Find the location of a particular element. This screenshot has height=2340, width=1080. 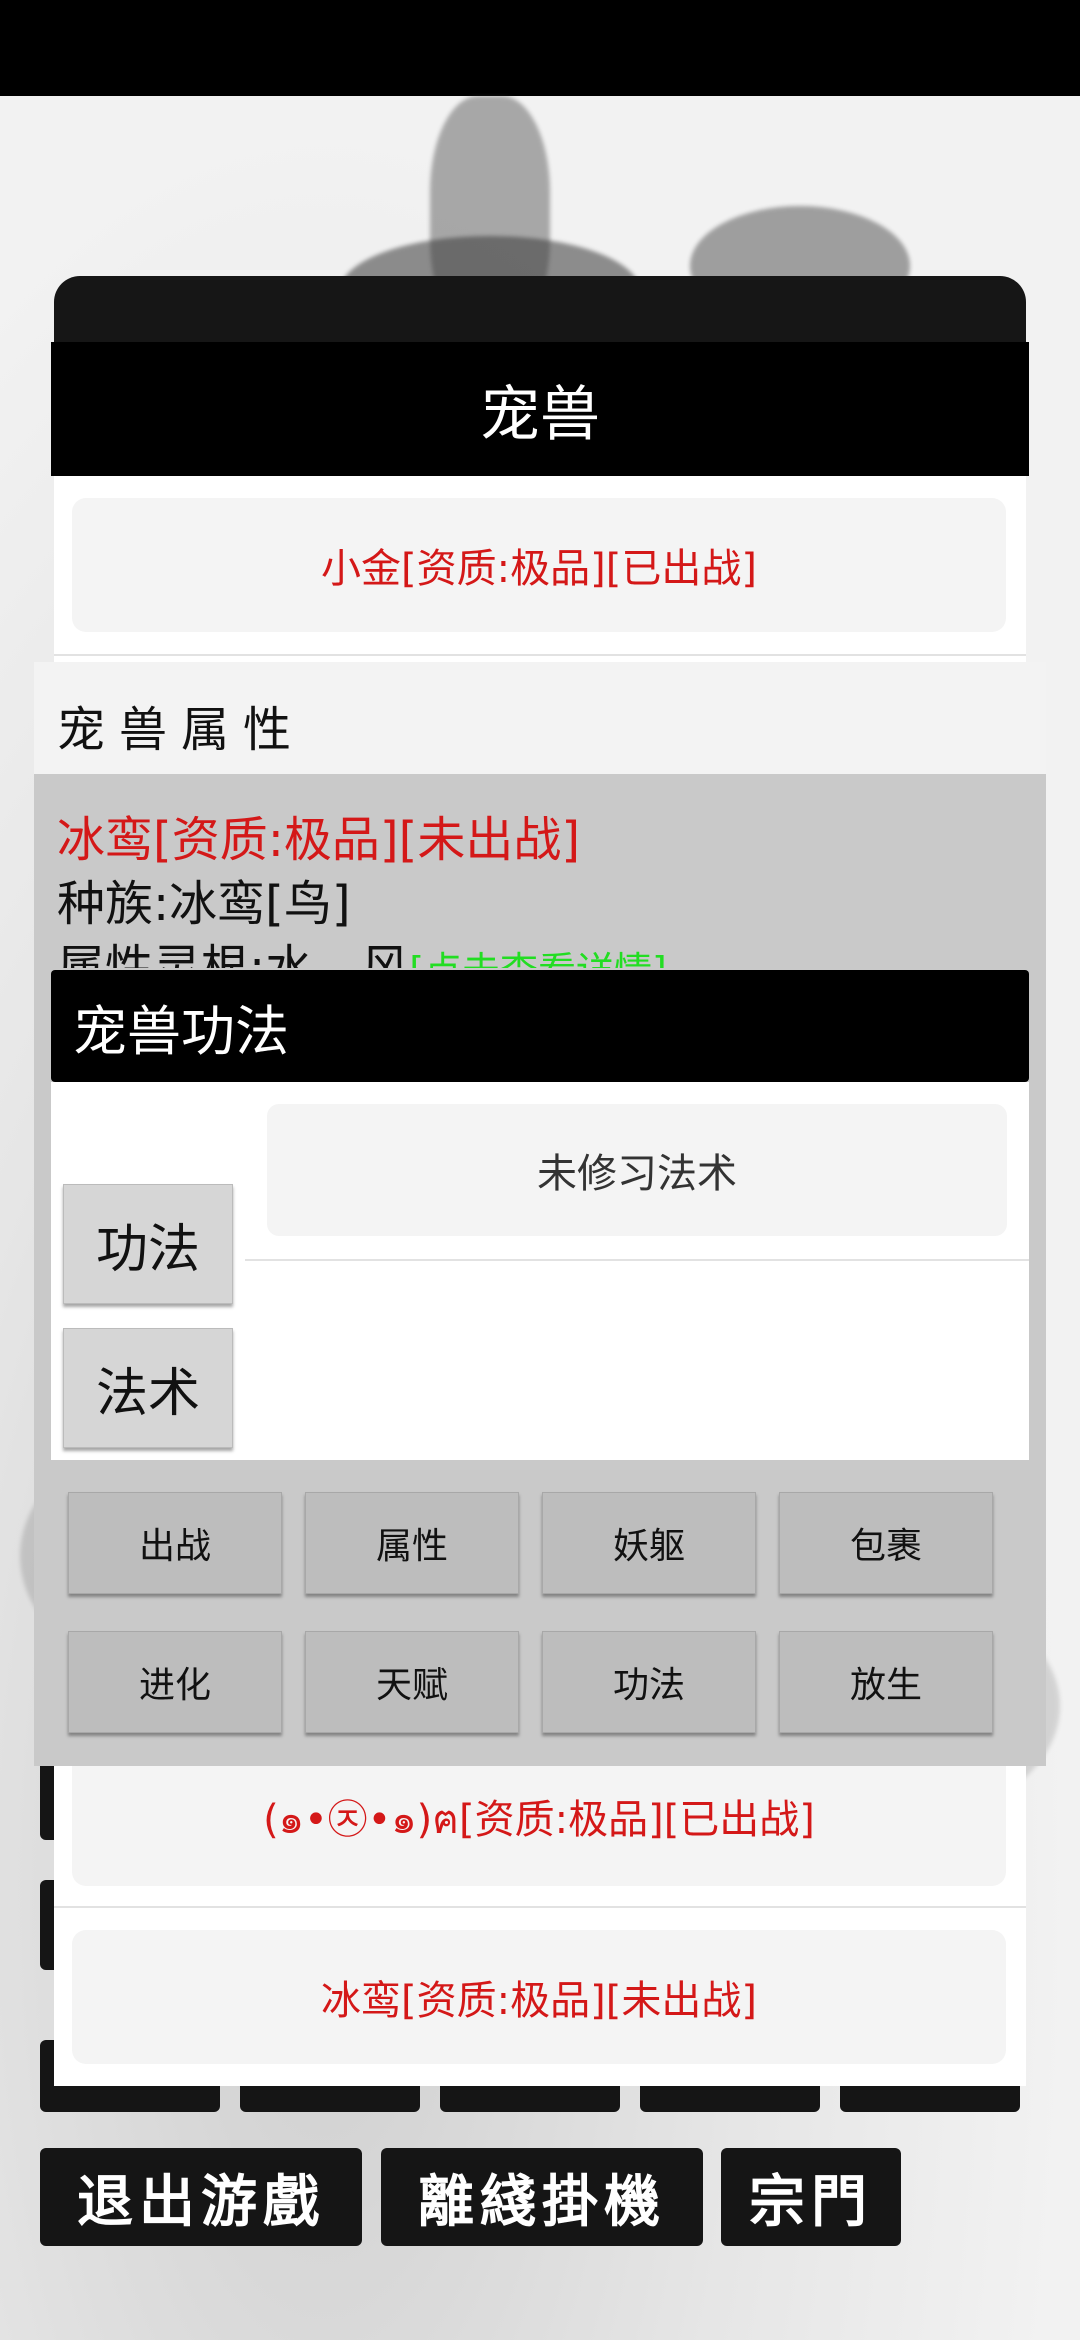

attributes-button: 属性 is located at coordinates (412, 1543).